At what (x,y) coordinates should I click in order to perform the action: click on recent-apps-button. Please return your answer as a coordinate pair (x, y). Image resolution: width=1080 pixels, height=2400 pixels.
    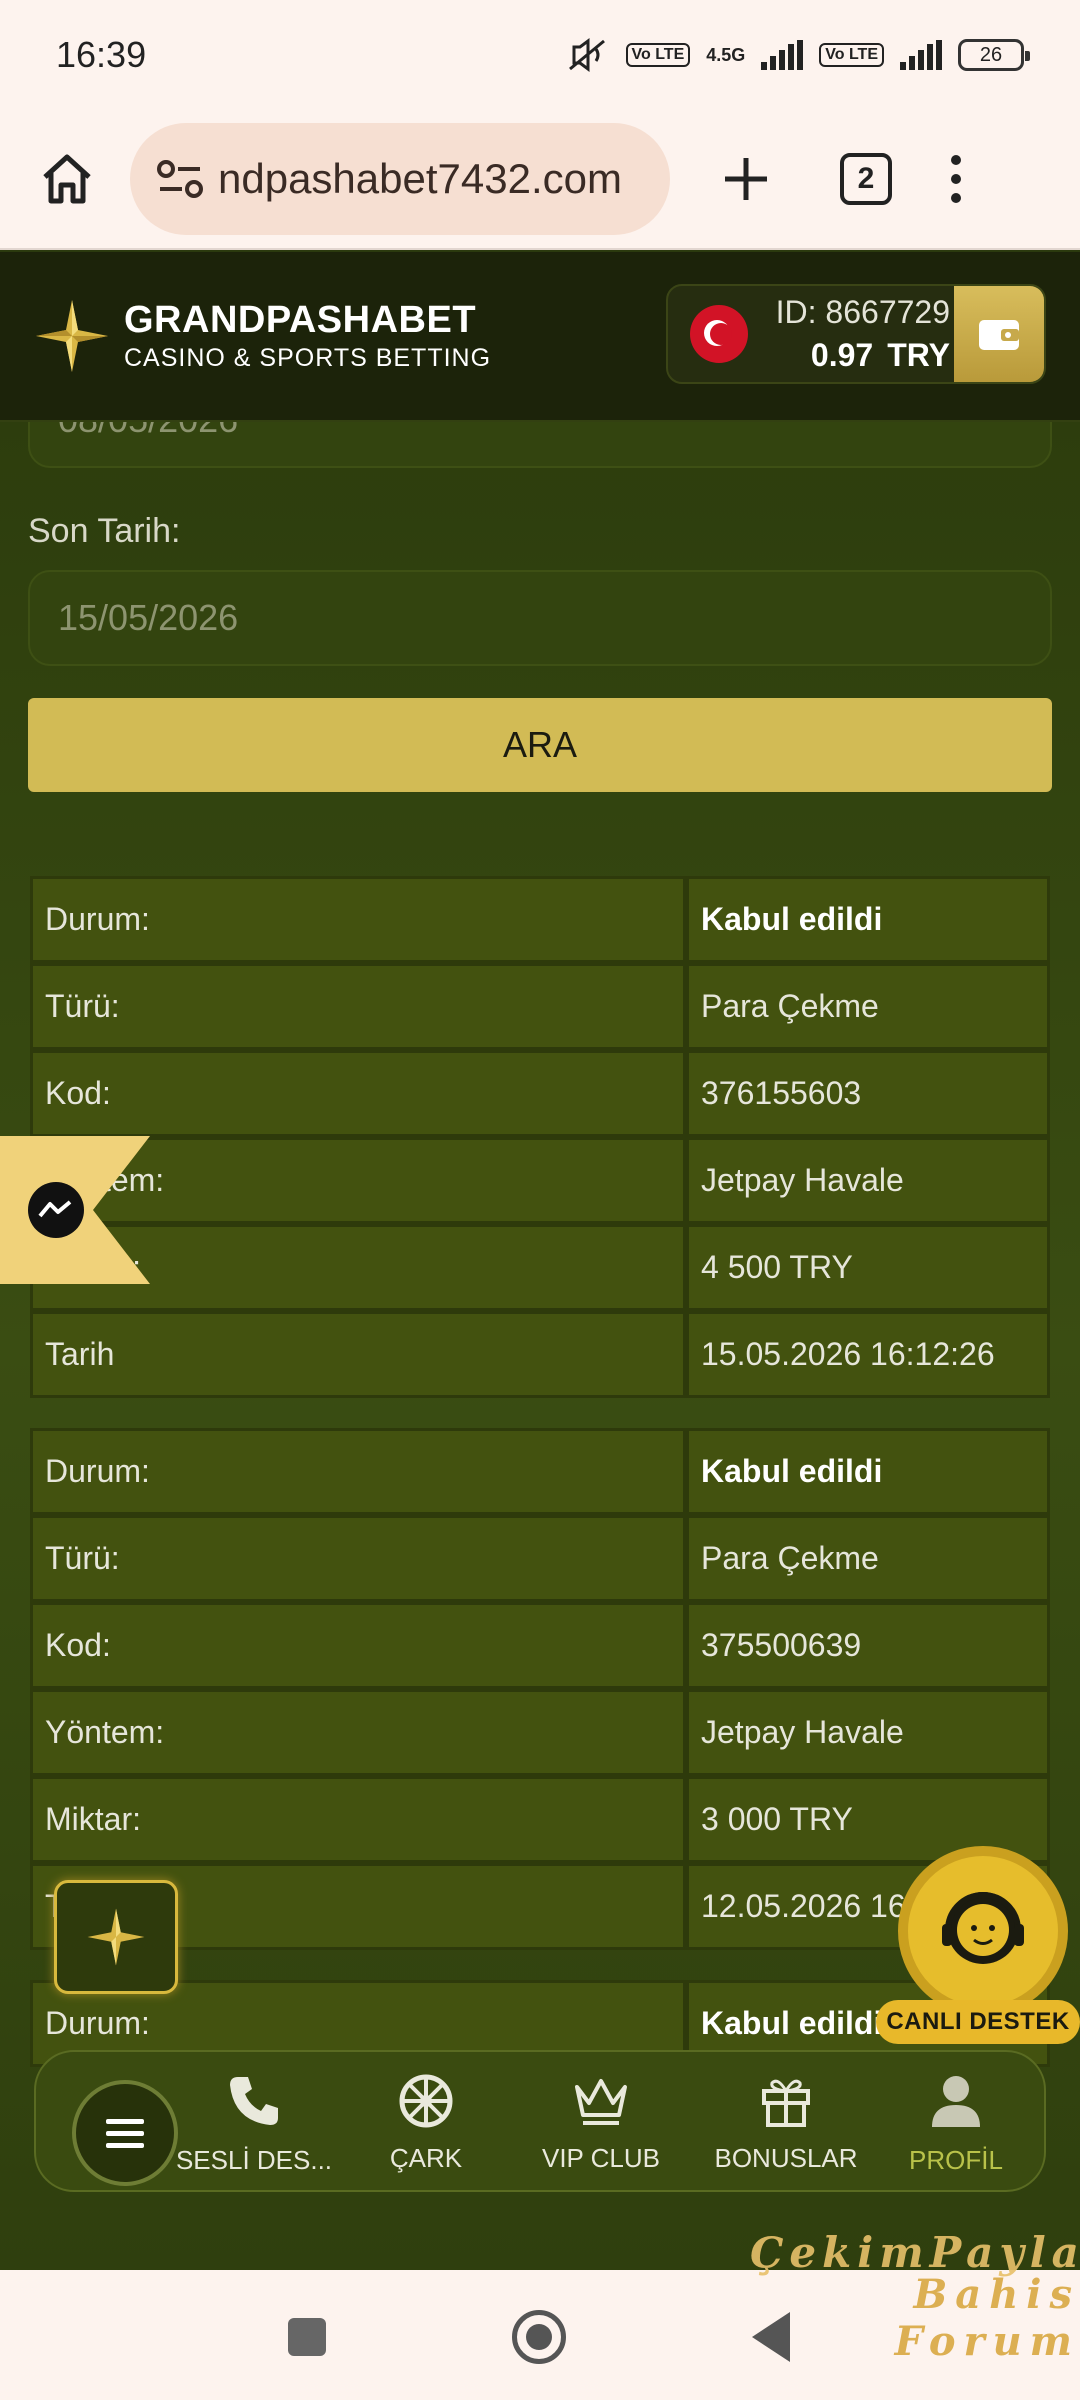
    Looking at the image, I should click on (307, 2337).